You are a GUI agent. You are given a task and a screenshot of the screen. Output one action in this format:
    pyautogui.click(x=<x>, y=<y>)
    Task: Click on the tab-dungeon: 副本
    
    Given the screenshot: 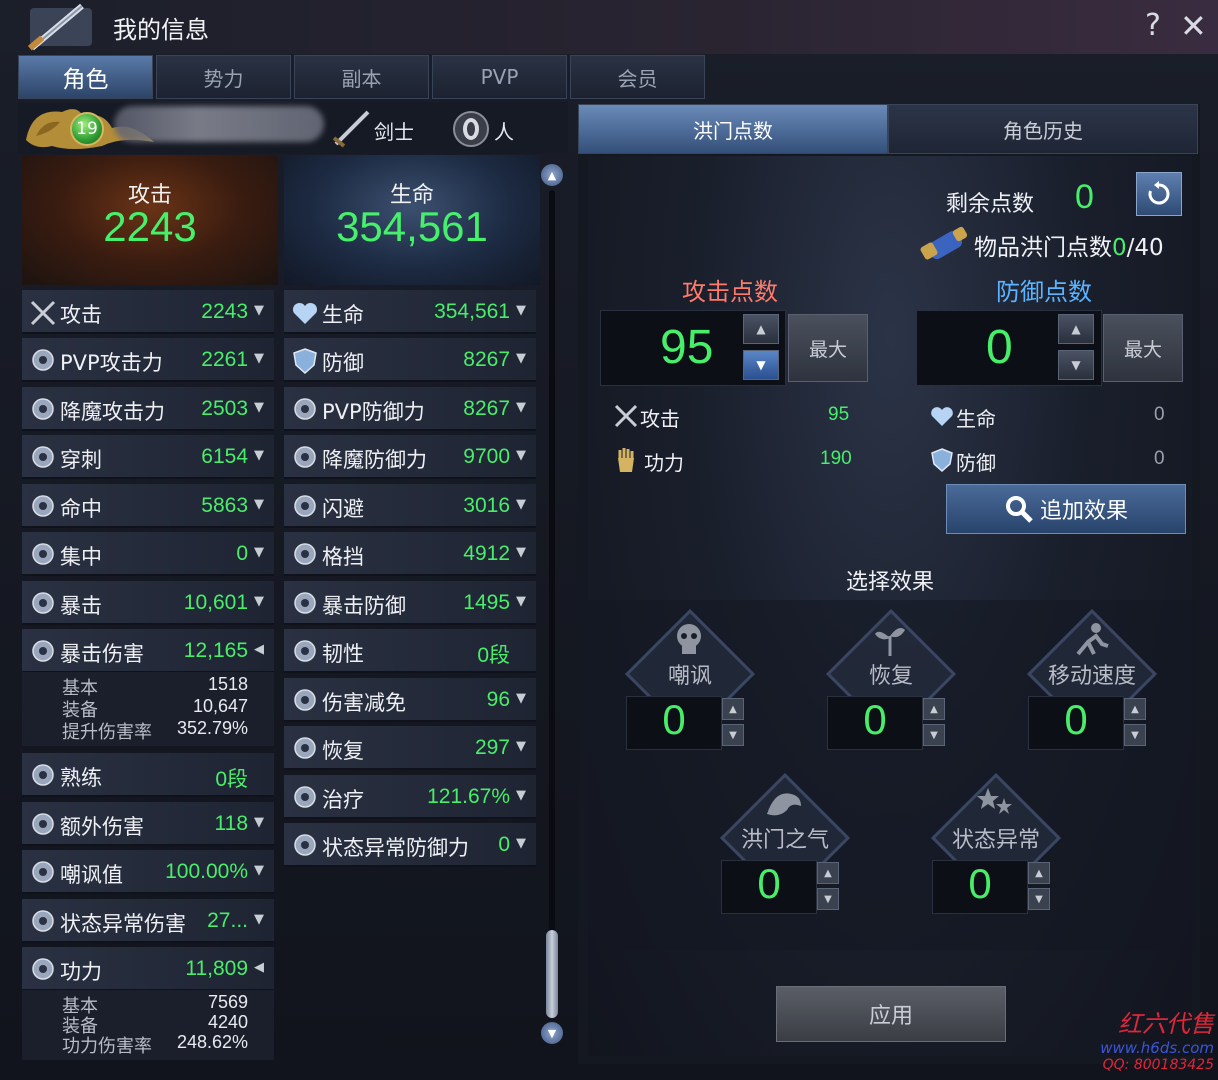 What is the action you would take?
    pyautogui.click(x=361, y=77)
    